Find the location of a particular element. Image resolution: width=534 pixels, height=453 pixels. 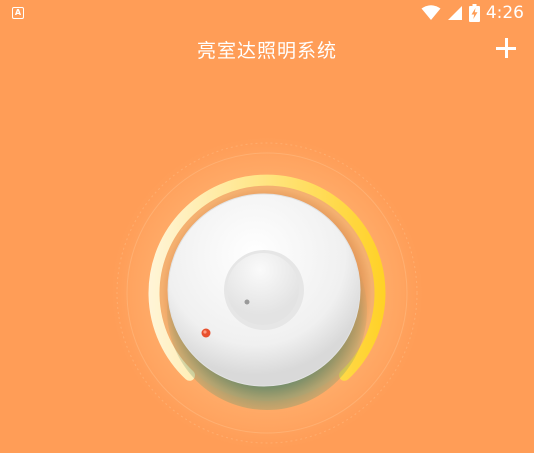

center-dot is located at coordinates (247, 302).